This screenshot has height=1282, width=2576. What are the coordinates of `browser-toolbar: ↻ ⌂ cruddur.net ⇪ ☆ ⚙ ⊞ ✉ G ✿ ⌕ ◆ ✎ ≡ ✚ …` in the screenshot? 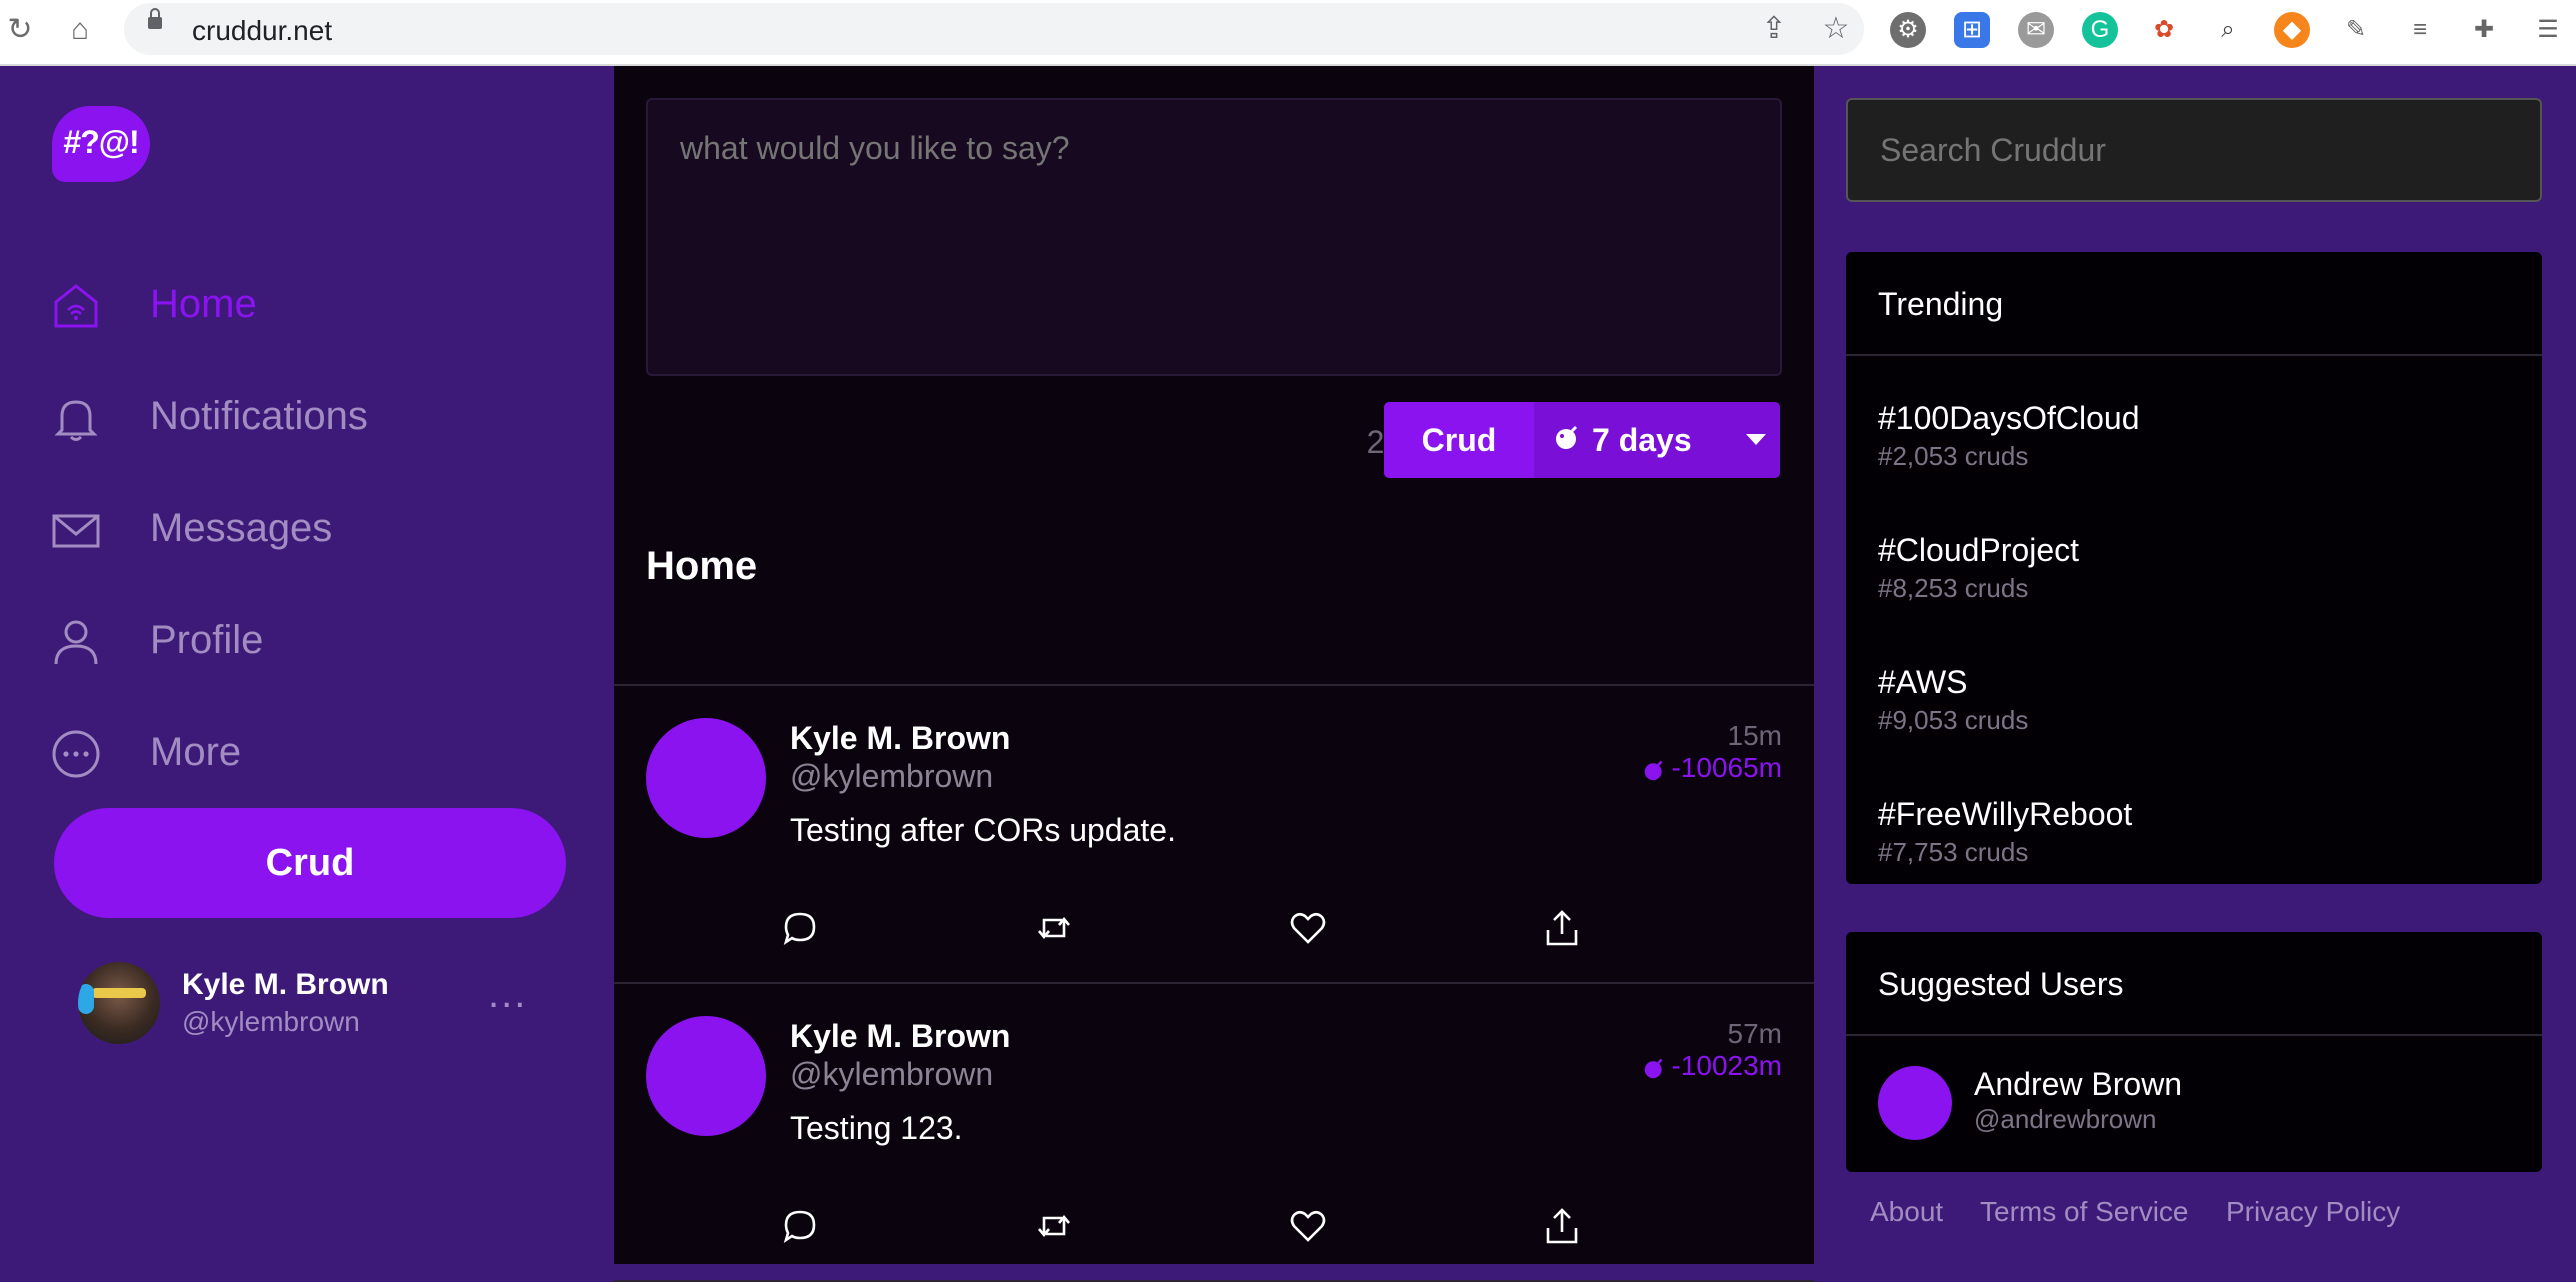 It's located at (1288, 33).